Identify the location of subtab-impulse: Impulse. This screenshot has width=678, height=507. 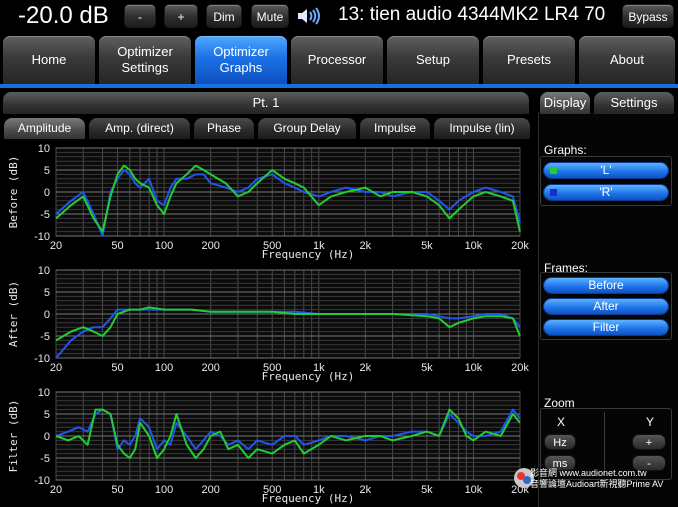
(395, 128).